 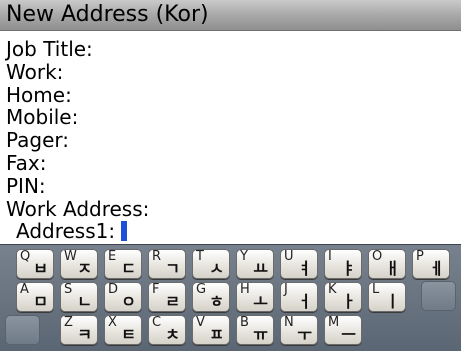 I want to click on key-latin-label: J, so click(x=286, y=289).